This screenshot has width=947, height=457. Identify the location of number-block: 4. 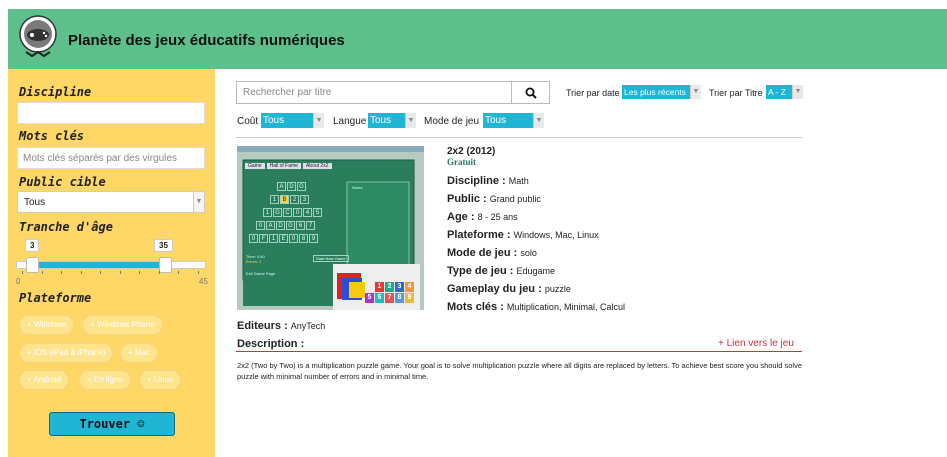
(409, 287).